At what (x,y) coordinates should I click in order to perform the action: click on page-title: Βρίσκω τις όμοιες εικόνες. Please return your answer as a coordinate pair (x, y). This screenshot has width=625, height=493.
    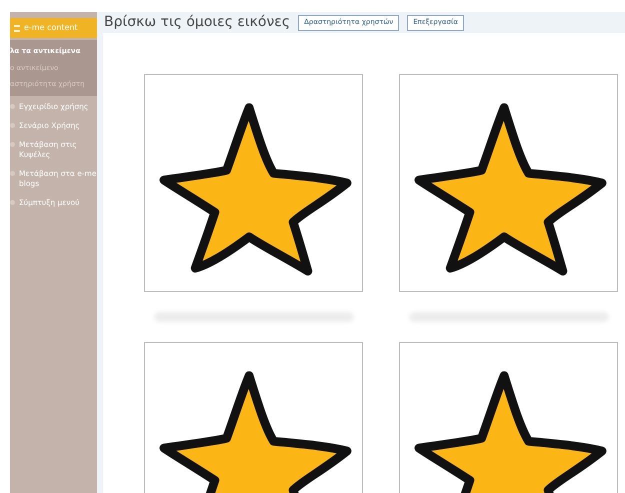
    Looking at the image, I should click on (197, 22).